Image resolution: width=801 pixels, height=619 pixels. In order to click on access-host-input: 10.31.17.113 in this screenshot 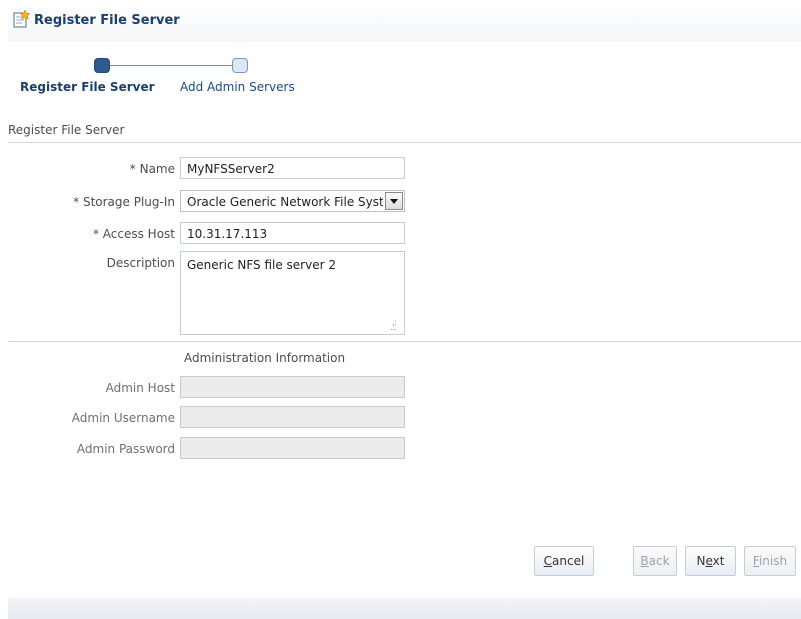, I will do `click(292, 233)`.